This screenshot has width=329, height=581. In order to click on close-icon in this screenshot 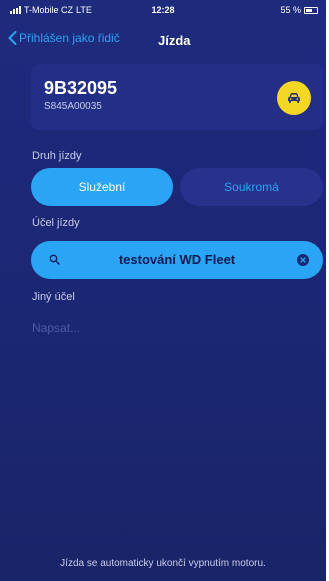, I will do `click(303, 260)`.